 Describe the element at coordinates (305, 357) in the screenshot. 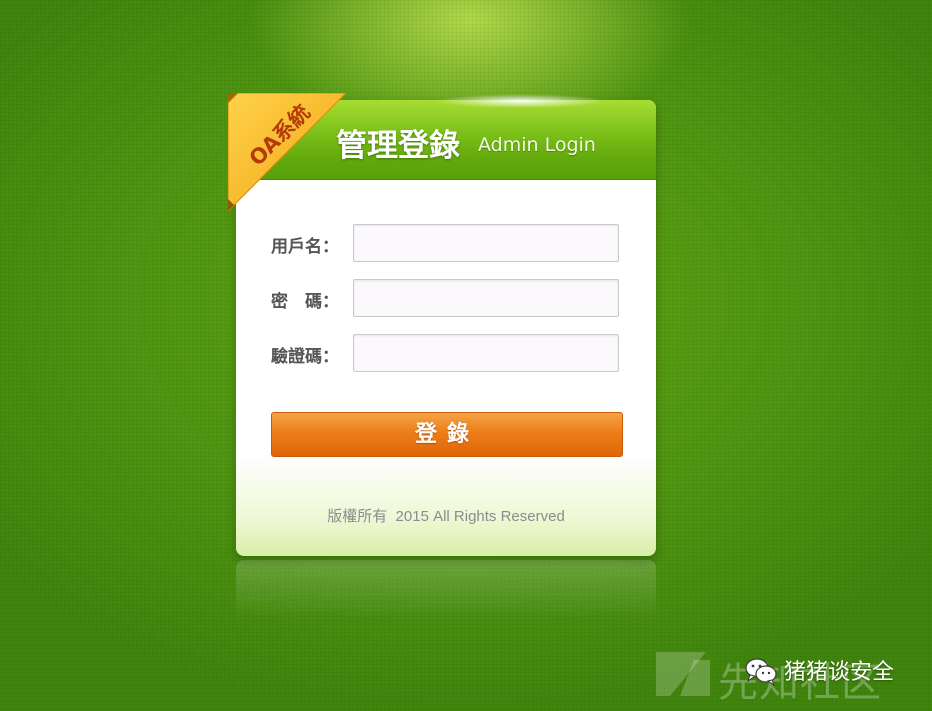

I see `captcha-label: 驗證碼：` at that location.